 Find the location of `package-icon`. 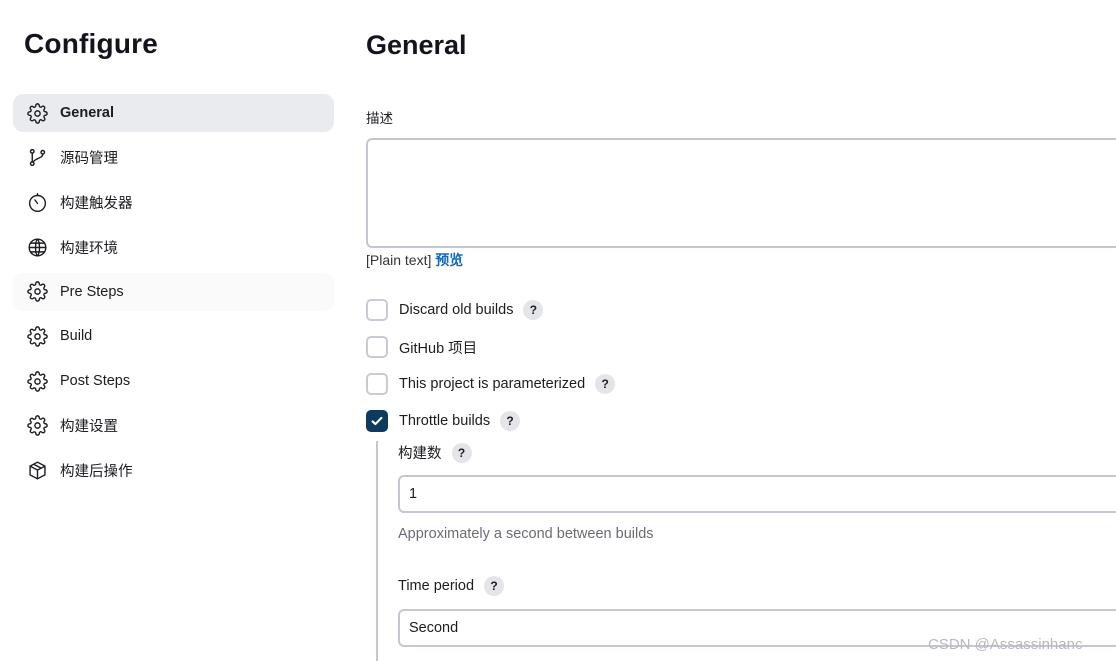

package-icon is located at coordinates (37, 471).